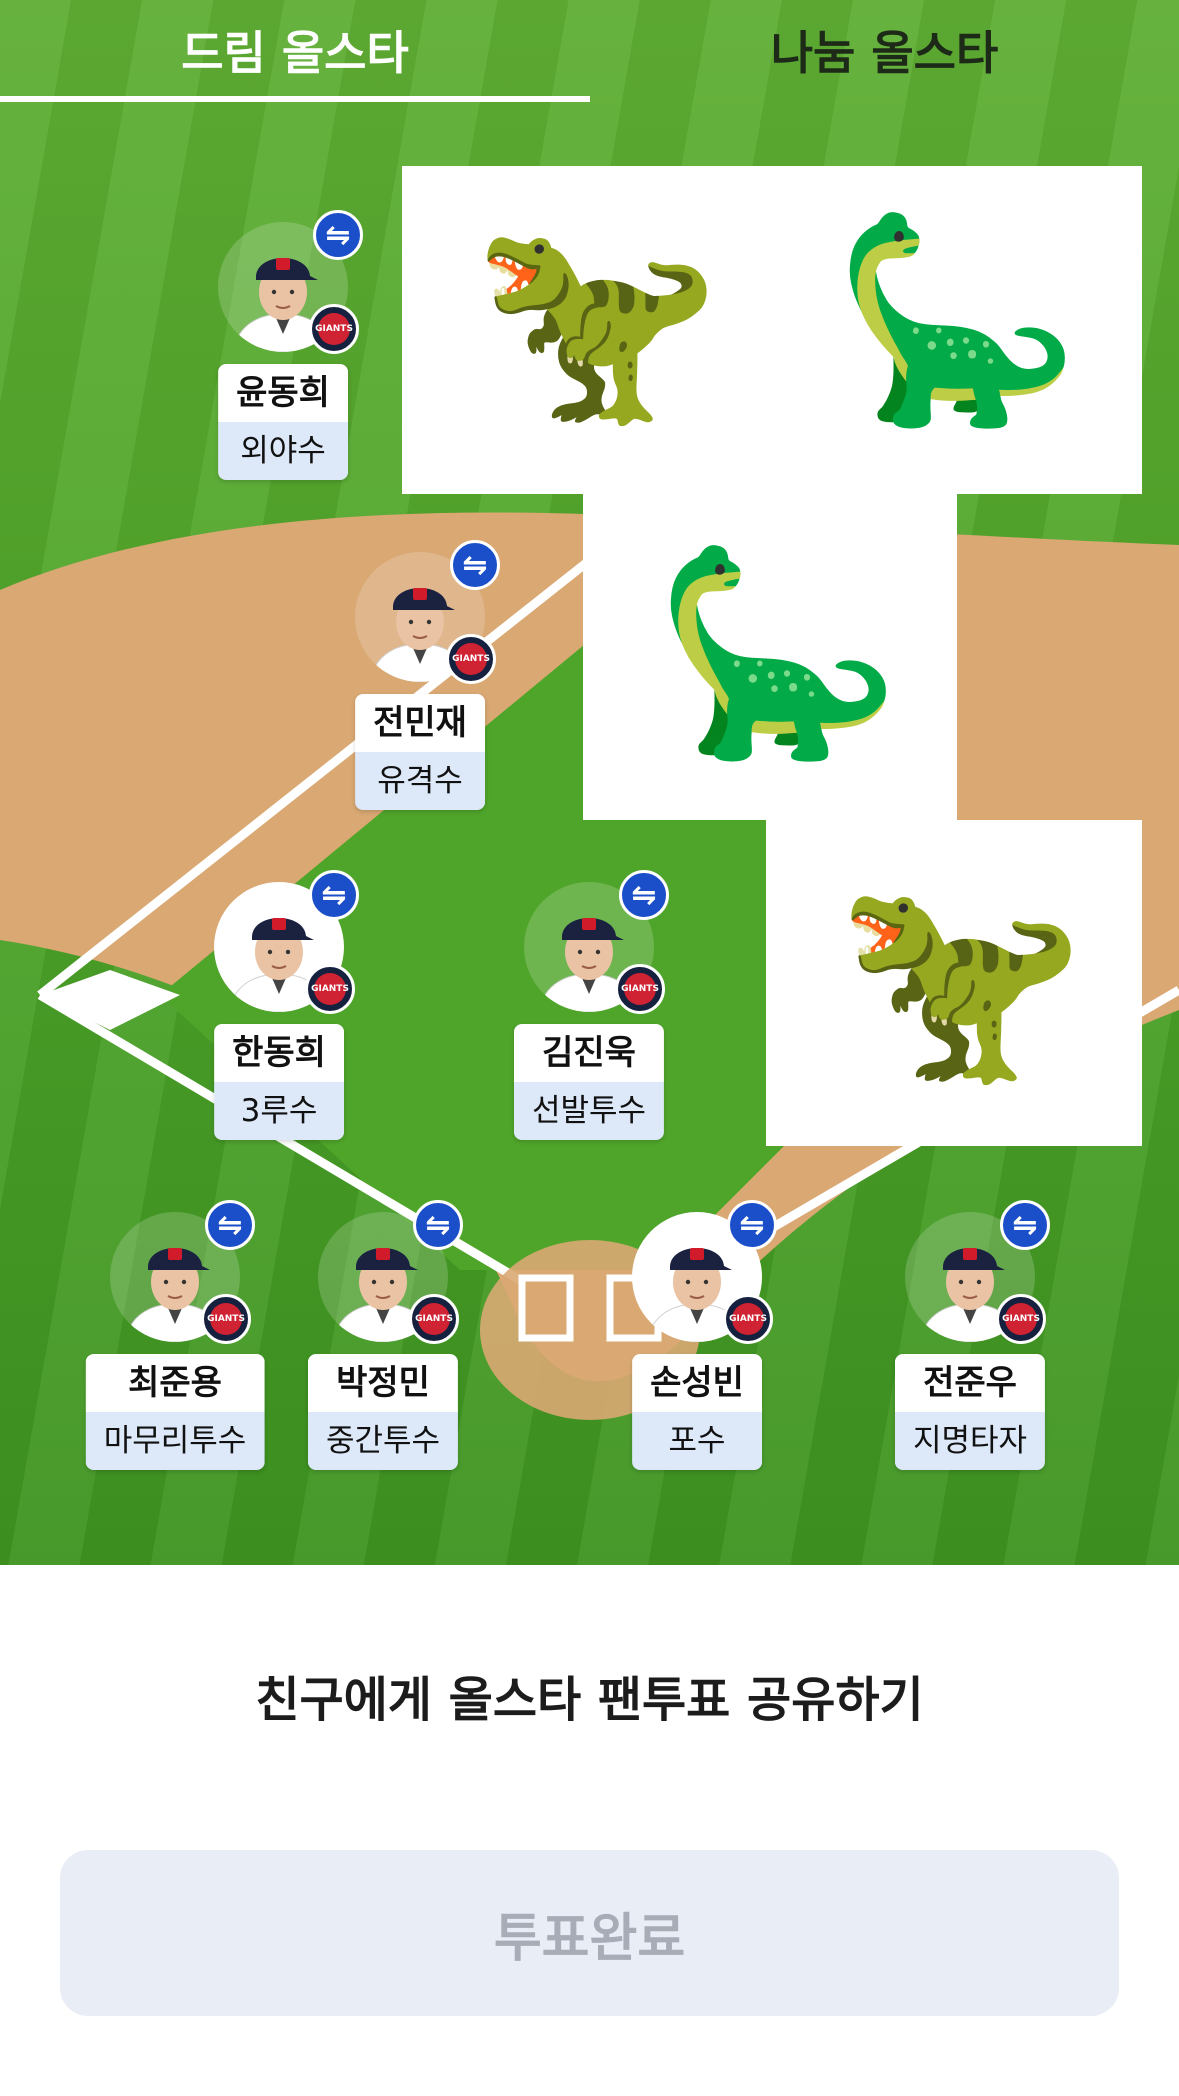 The height and width of the screenshot is (2096, 1179). Describe the element at coordinates (589, 1700) in the screenshot. I see `share-title: 친구에게 올스타 팬투표 공유하기` at that location.